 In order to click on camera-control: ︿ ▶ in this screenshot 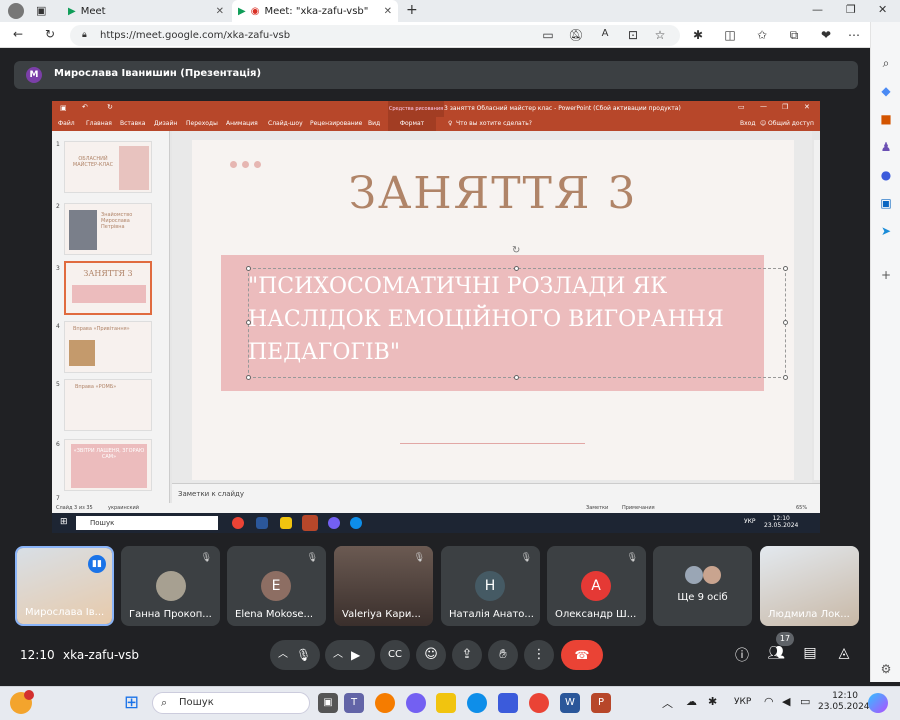, I will do `click(350, 655)`.